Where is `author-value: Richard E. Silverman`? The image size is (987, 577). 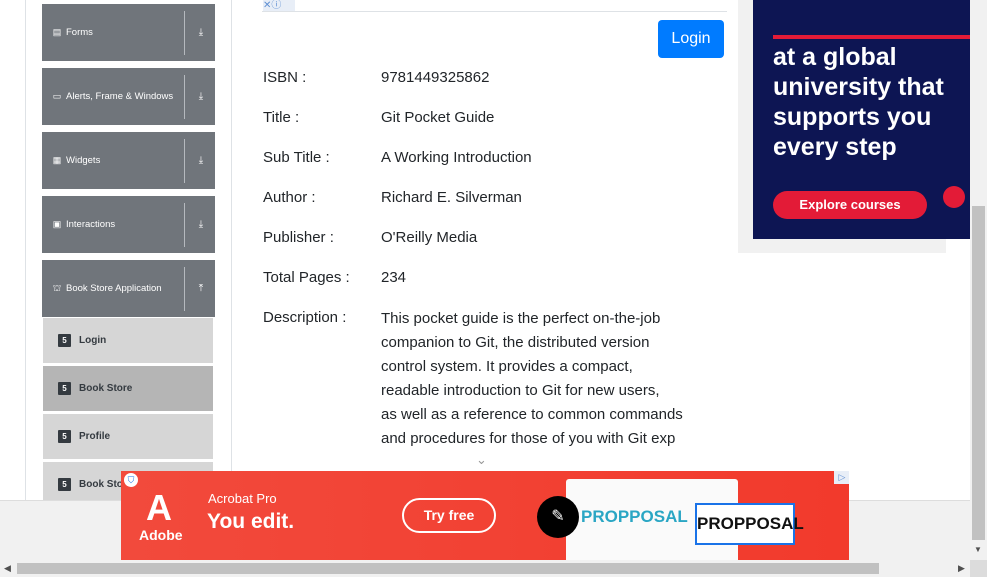
author-value: Richard E. Silverman is located at coordinates (451, 197).